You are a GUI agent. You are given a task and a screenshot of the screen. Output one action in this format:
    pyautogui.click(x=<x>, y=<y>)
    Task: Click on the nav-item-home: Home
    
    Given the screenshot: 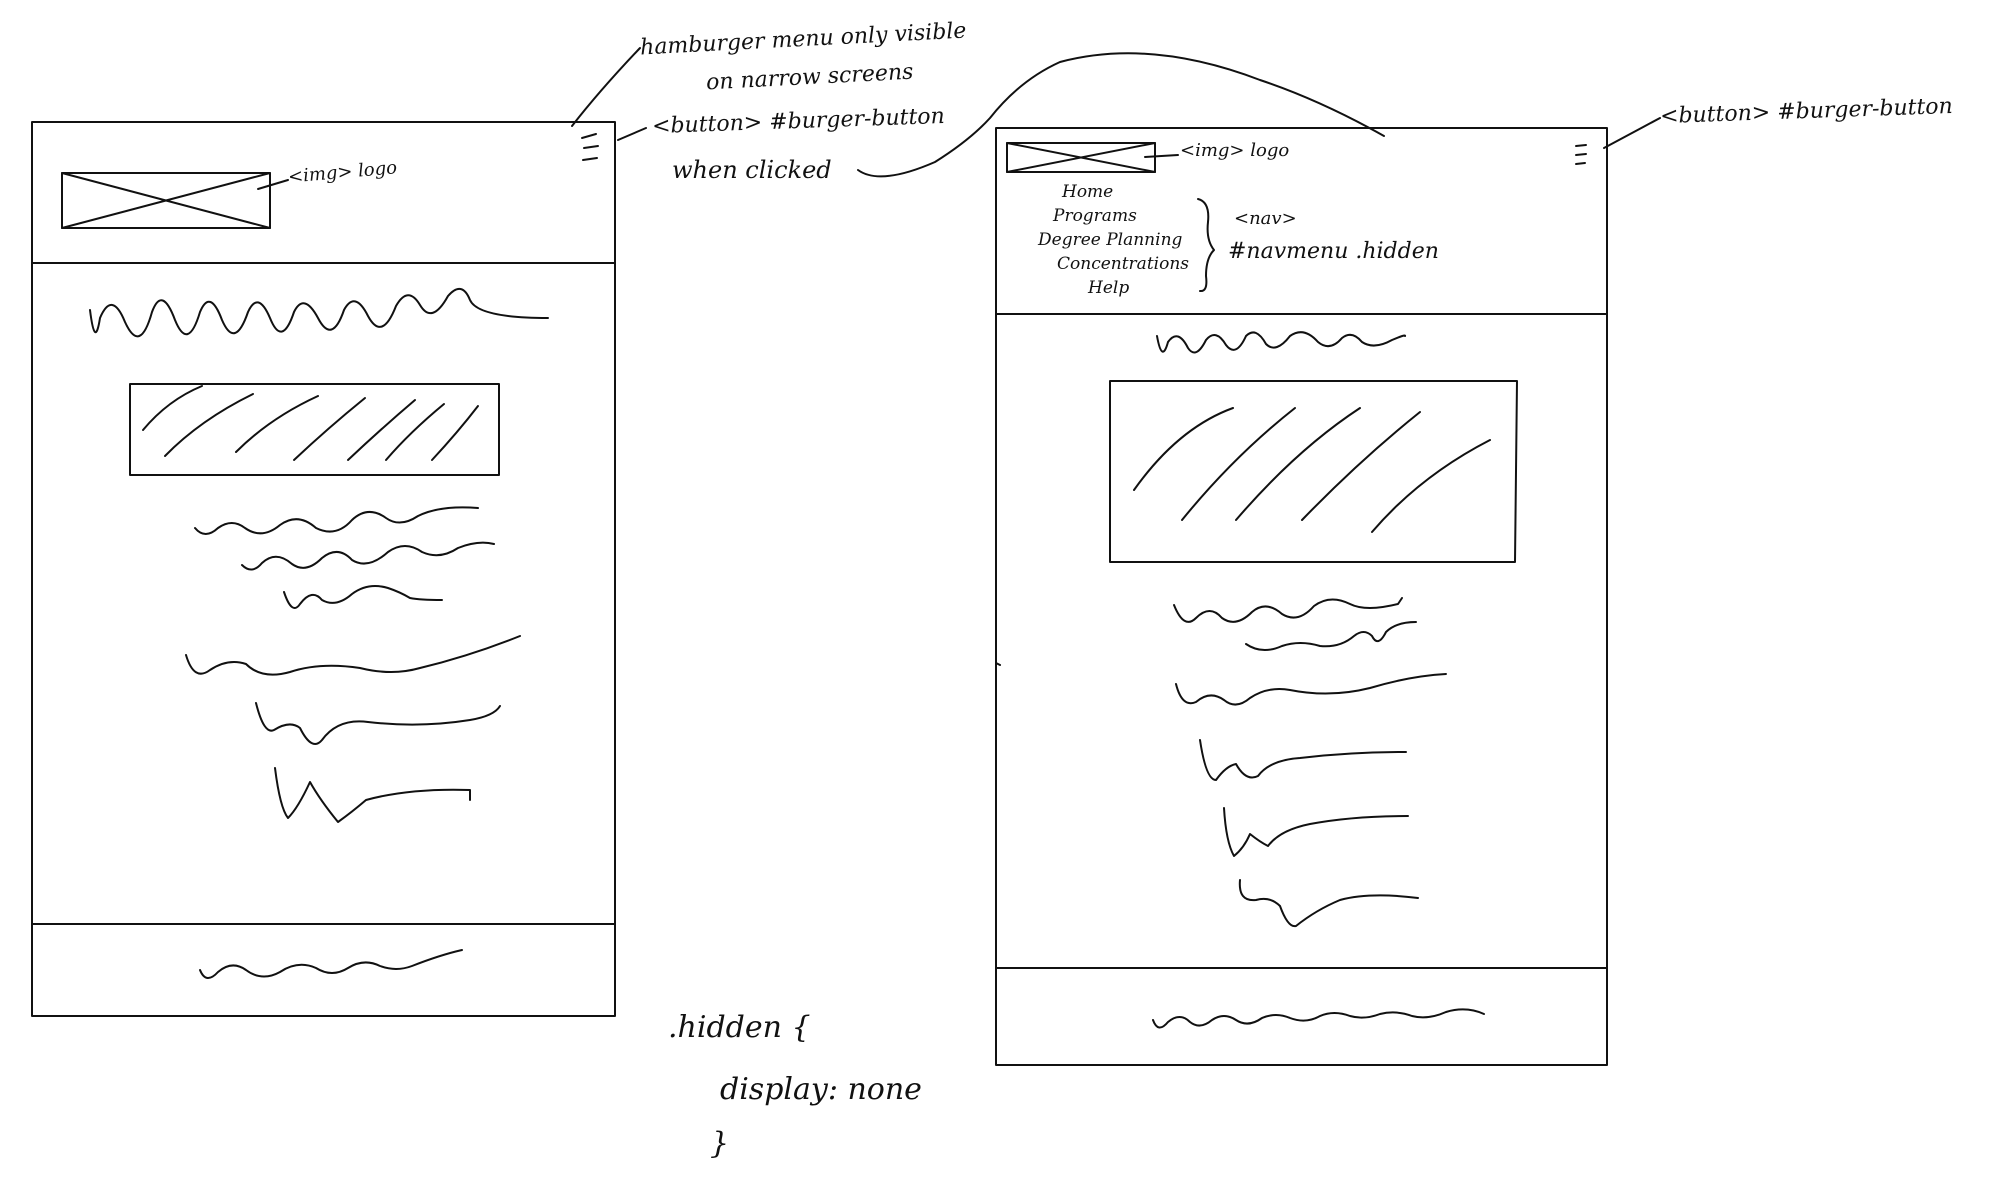 What is the action you would take?
    pyautogui.click(x=1087, y=192)
    